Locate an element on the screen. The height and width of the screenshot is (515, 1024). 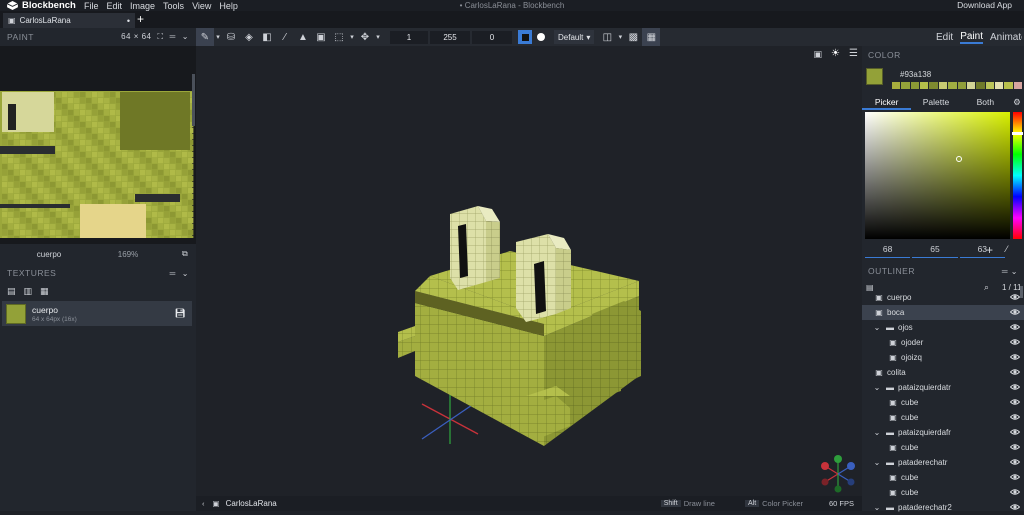
eyedropper-icon: ⁄ is located at coordinates (1007, 249).